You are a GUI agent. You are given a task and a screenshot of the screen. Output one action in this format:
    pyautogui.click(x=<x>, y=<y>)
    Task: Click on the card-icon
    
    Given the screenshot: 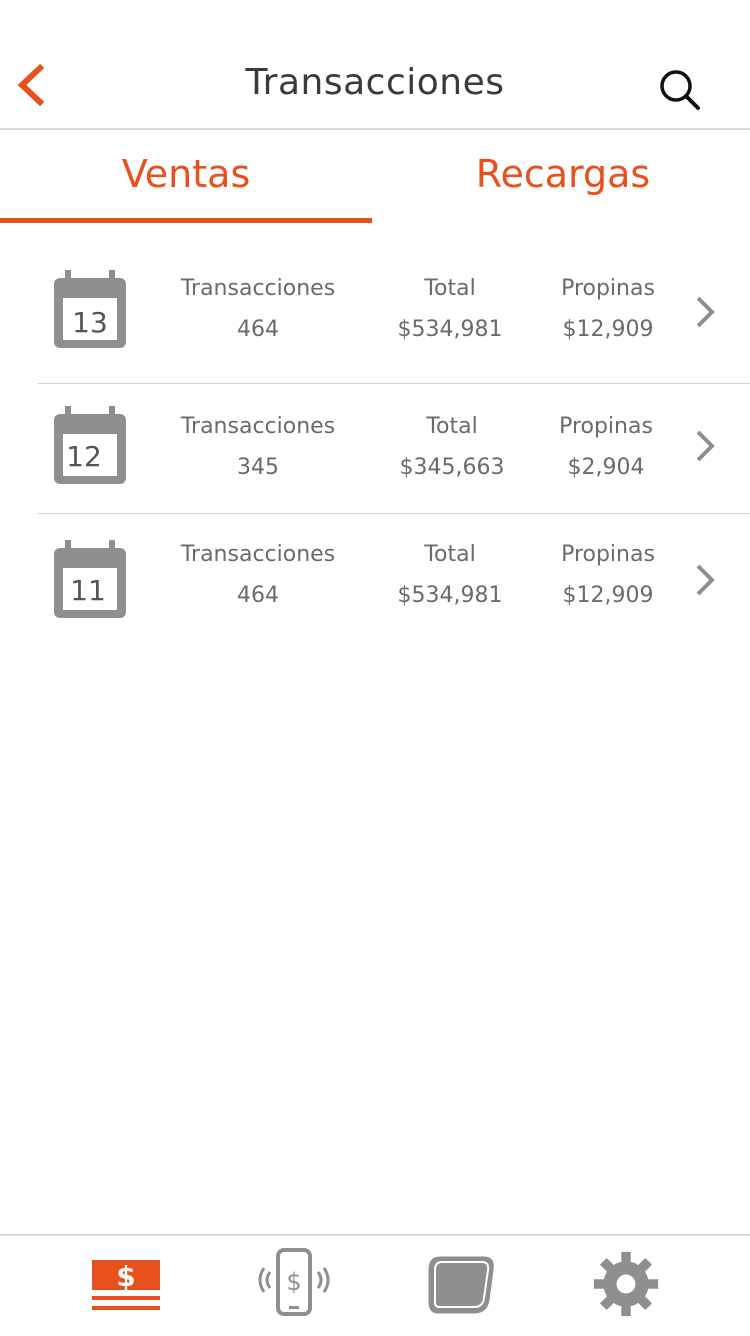 What is the action you would take?
    pyautogui.click(x=462, y=1285)
    